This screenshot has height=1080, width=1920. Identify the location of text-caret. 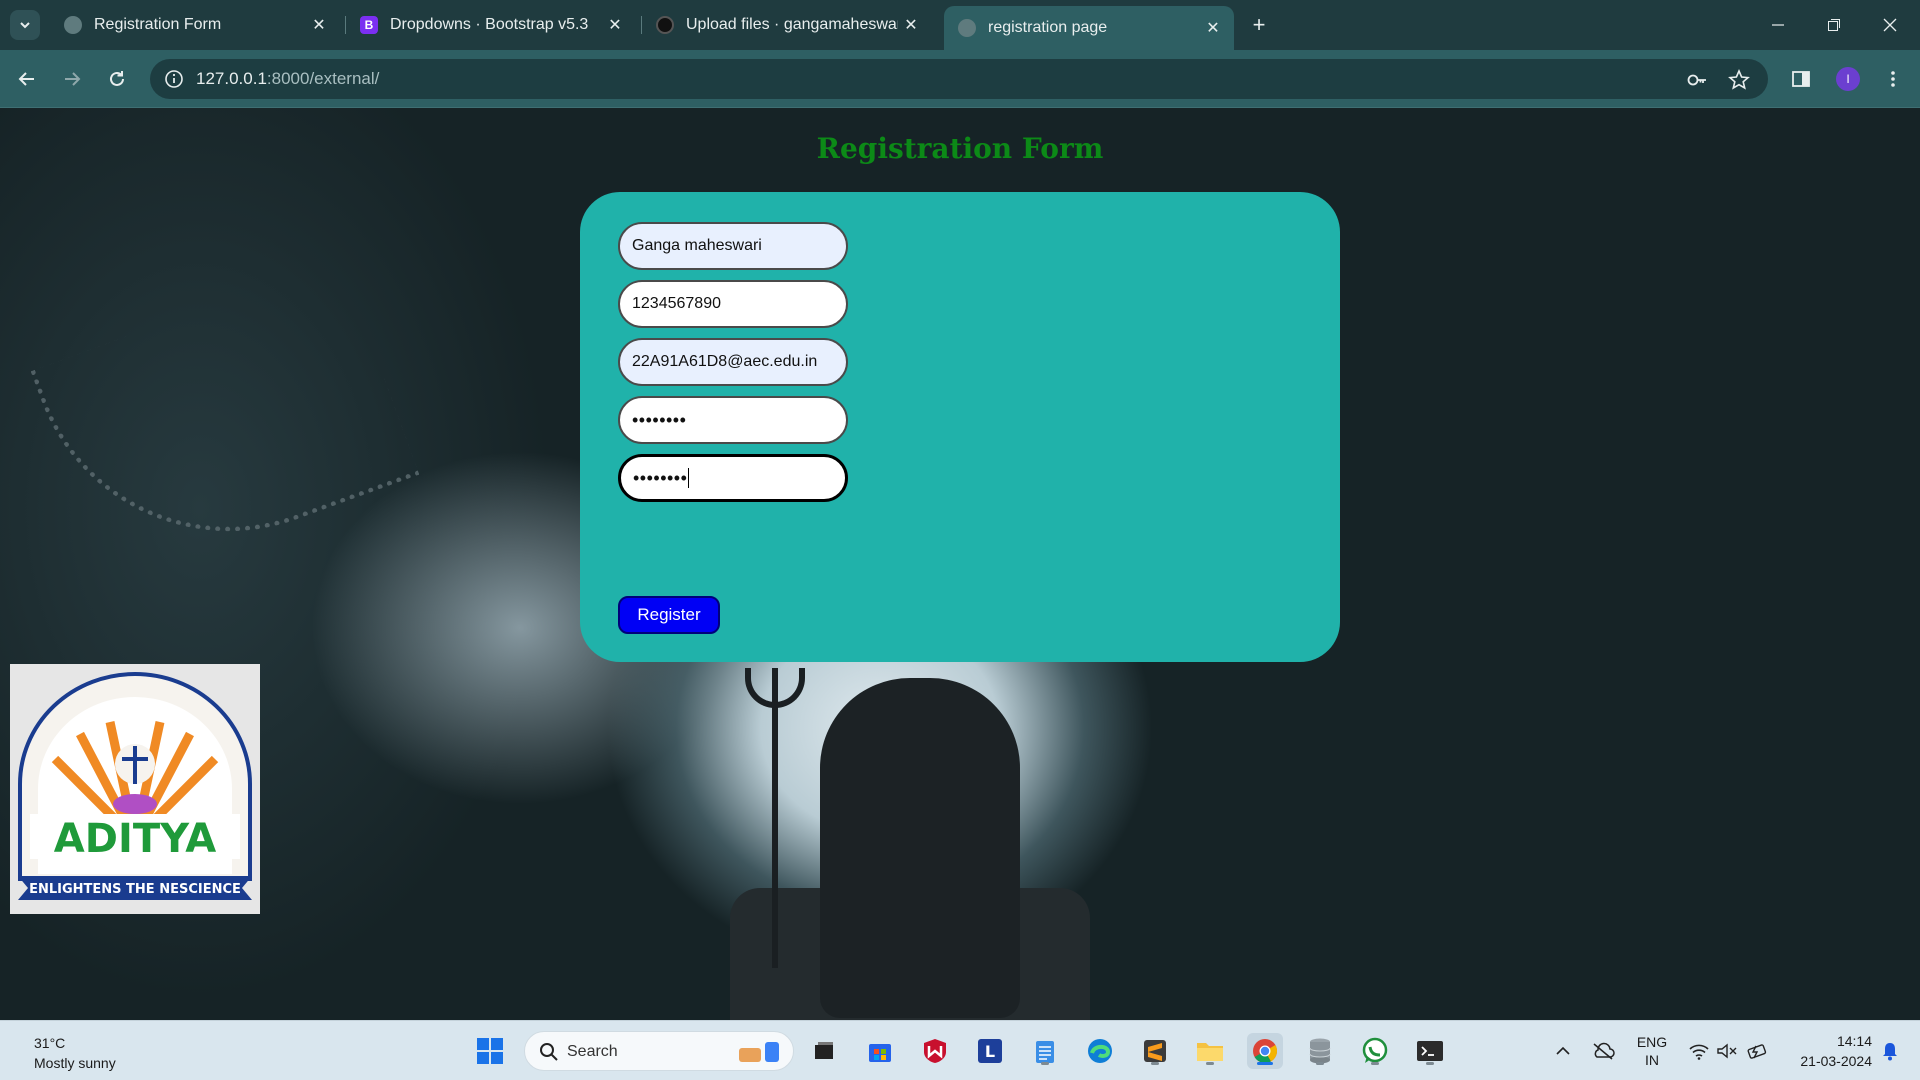
(689, 478).